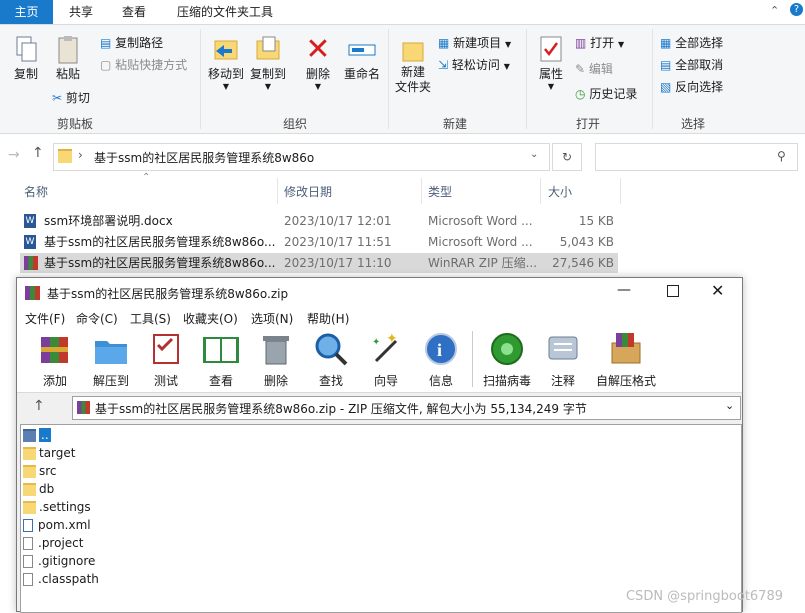 The image size is (805, 613). What do you see at coordinates (45, 318) in the screenshot?
I see `menu-file: 文件(F)` at bounding box center [45, 318].